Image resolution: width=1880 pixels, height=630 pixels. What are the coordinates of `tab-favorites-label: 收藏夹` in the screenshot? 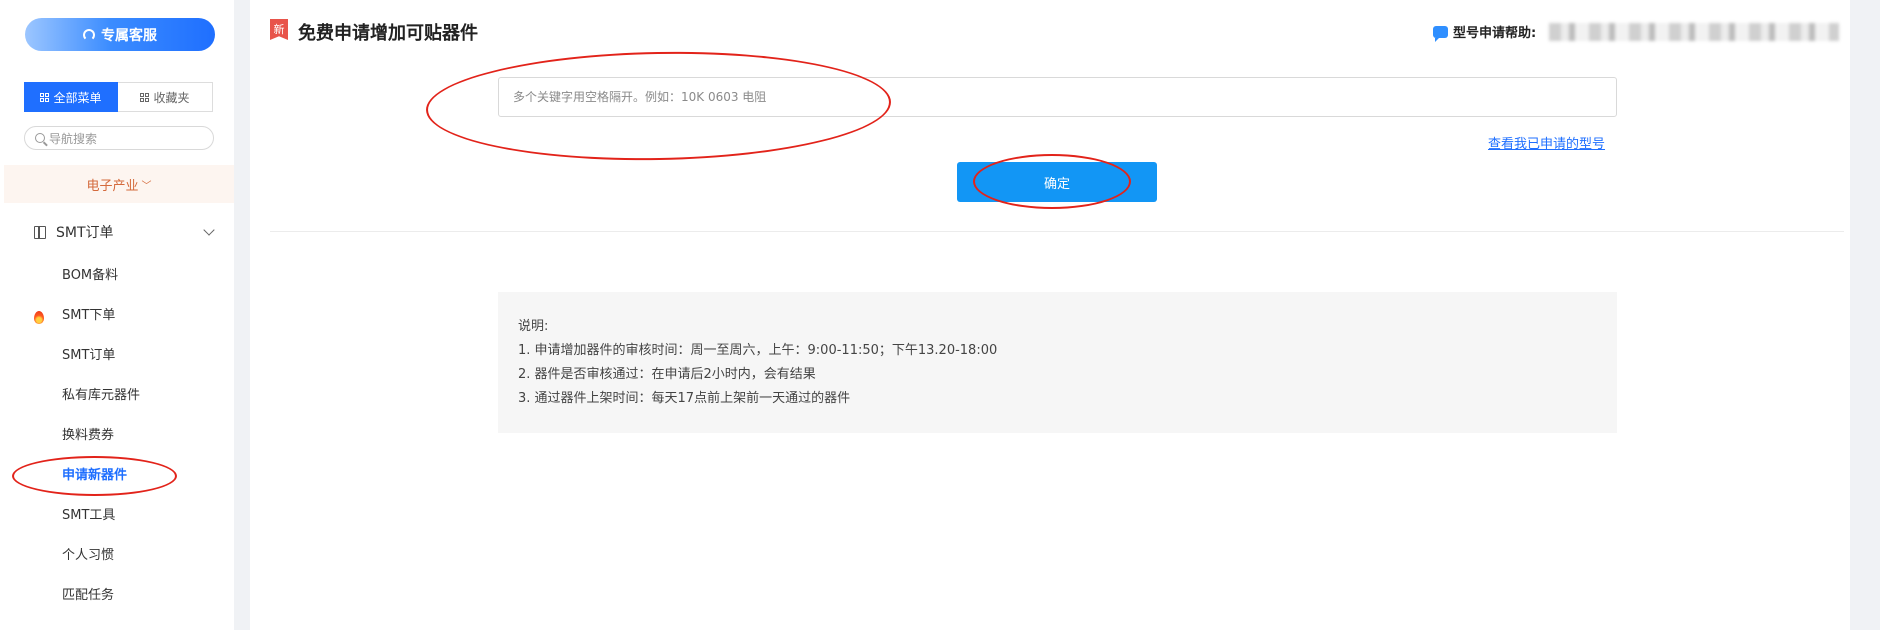 It's located at (171, 97).